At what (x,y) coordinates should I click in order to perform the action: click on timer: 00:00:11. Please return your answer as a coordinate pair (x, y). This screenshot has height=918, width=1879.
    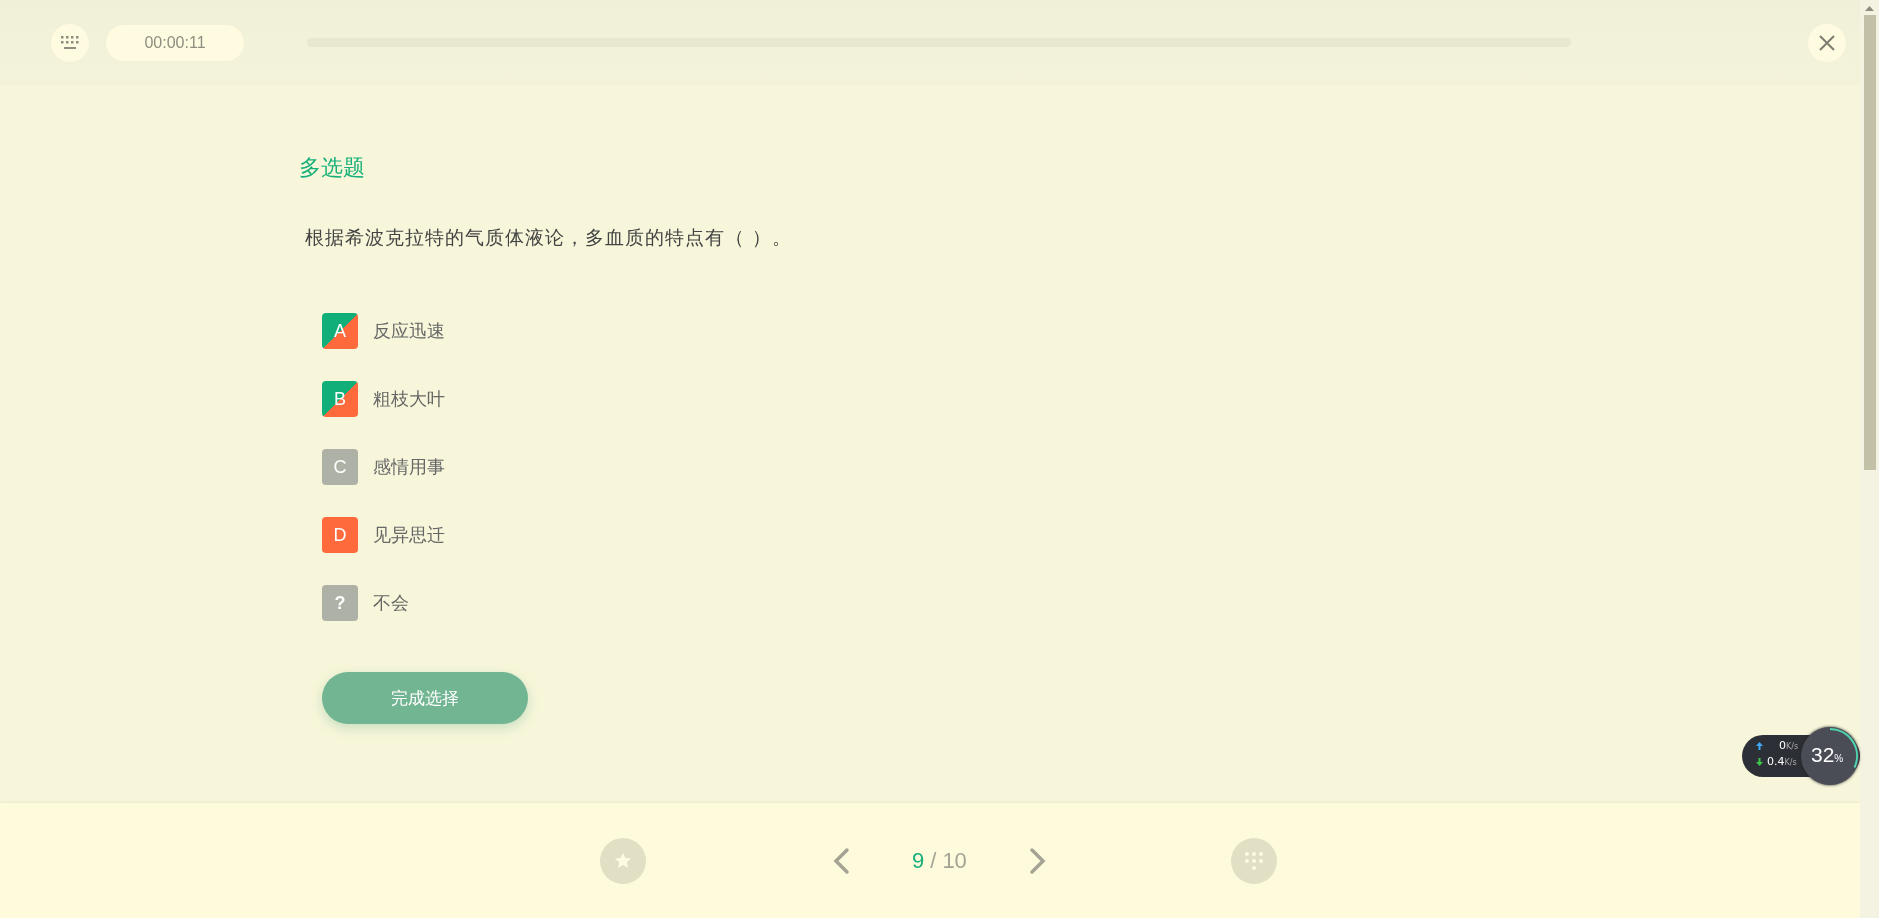
    Looking at the image, I should click on (175, 42).